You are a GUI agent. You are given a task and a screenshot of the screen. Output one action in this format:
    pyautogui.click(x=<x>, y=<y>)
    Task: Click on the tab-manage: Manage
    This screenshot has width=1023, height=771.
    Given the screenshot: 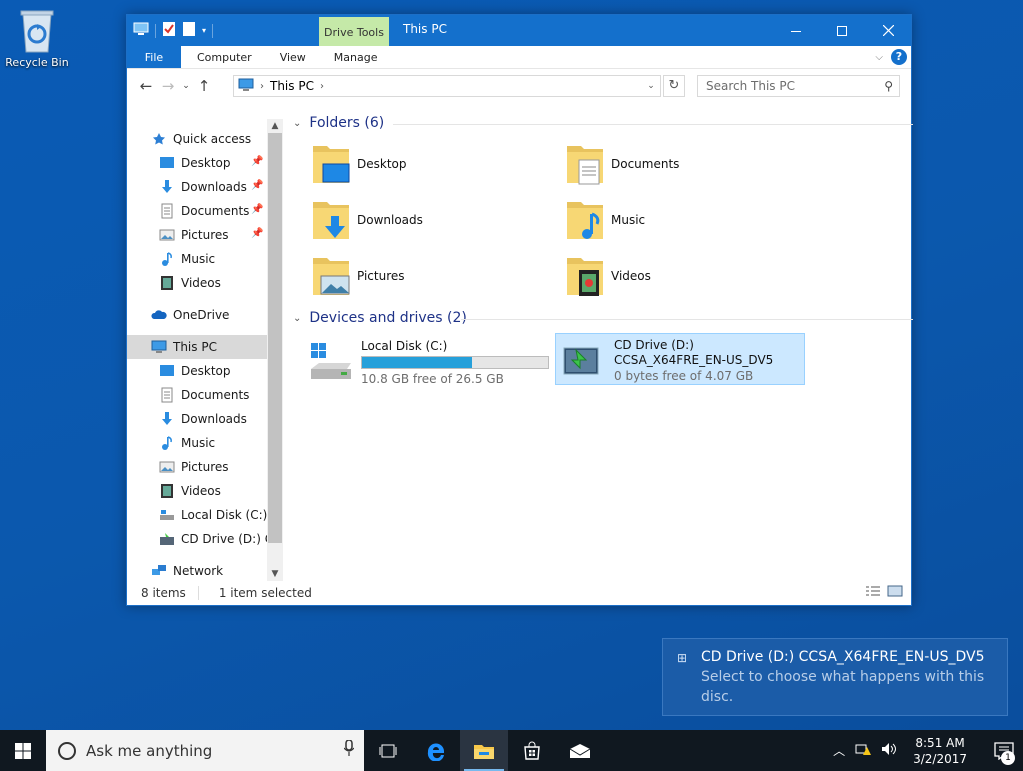 What is the action you would take?
    pyautogui.click(x=356, y=57)
    